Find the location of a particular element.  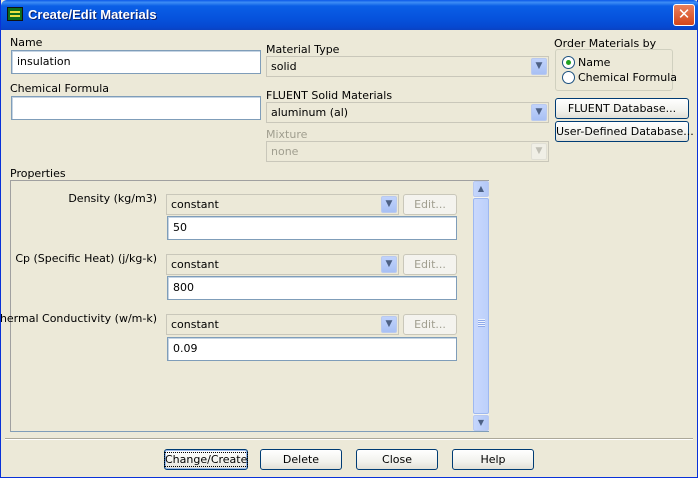

order-by-chemical-formula-label: Chemical Formula is located at coordinates (627, 77).